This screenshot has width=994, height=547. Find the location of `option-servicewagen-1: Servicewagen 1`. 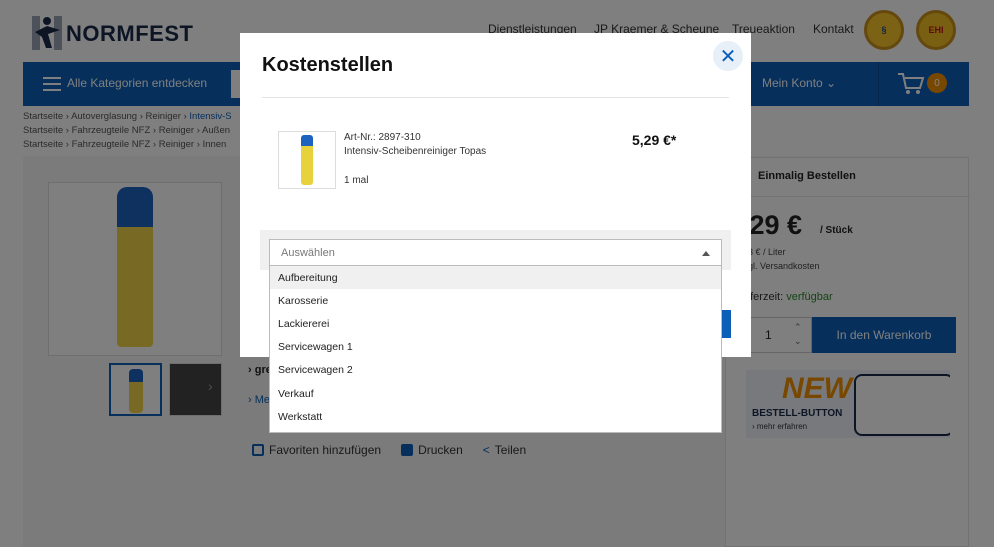

option-servicewagen-1: Servicewagen 1 is located at coordinates (495, 347).